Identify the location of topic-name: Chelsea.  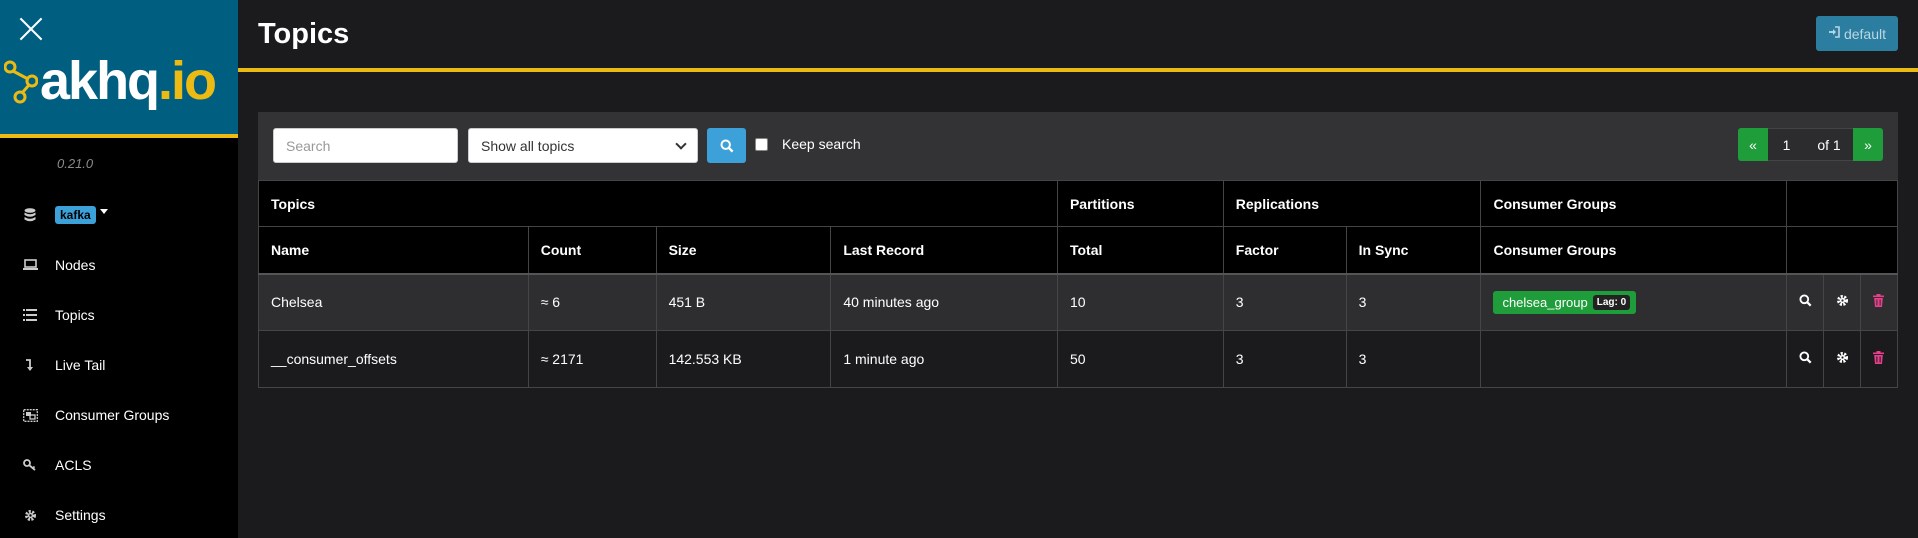
(393, 302).